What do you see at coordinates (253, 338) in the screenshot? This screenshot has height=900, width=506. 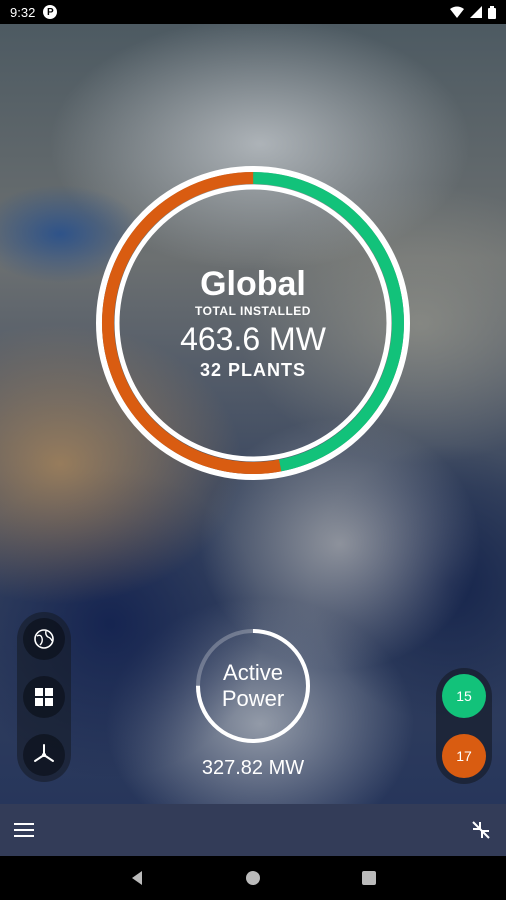 I see `summary-capacity: 463.6 MW` at bounding box center [253, 338].